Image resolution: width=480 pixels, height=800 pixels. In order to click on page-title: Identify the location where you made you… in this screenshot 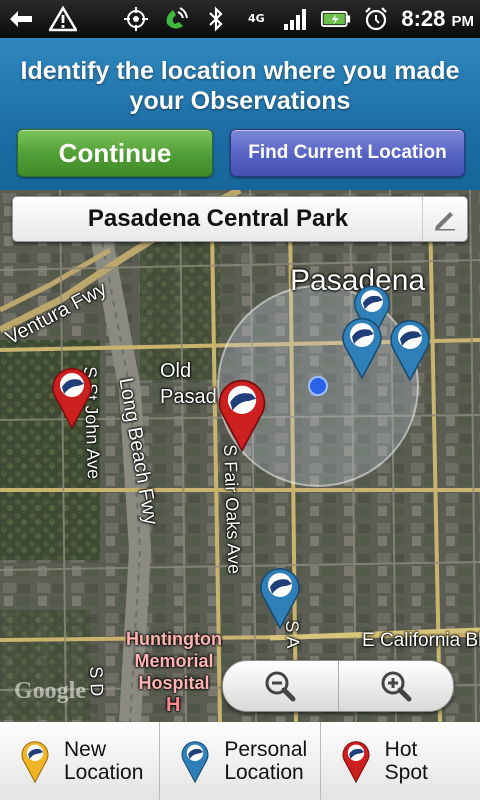, I will do `click(240, 86)`.